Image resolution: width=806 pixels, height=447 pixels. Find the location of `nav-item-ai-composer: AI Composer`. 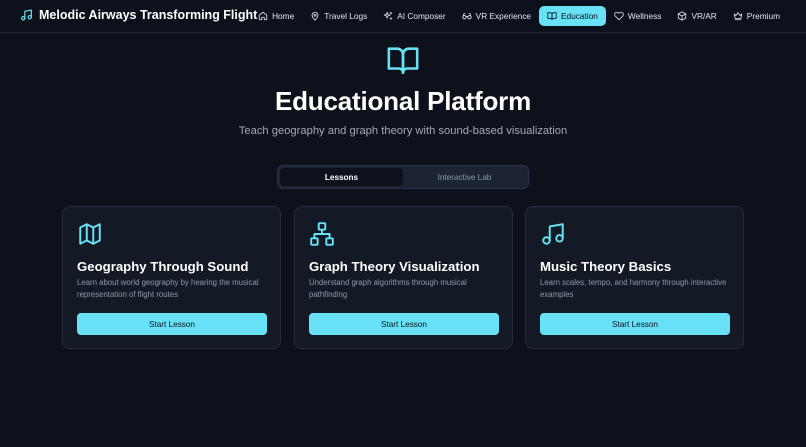

nav-item-ai-composer: AI Composer is located at coordinates (414, 16).